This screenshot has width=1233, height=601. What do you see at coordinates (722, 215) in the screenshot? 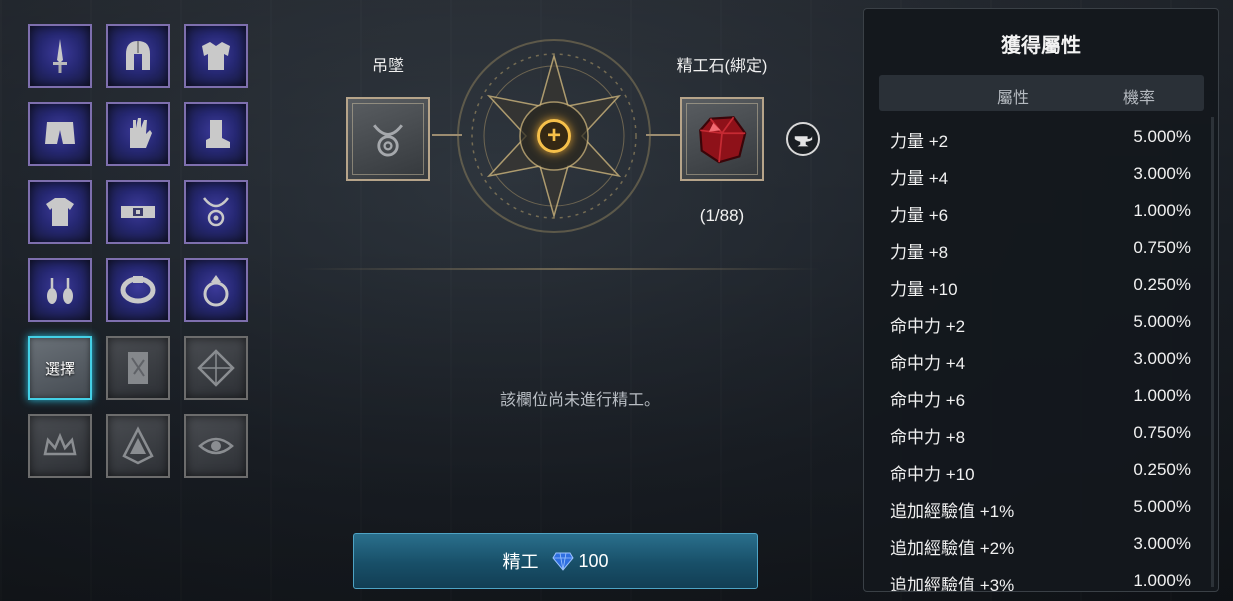
I see `stone-count: (1/88)` at bounding box center [722, 215].